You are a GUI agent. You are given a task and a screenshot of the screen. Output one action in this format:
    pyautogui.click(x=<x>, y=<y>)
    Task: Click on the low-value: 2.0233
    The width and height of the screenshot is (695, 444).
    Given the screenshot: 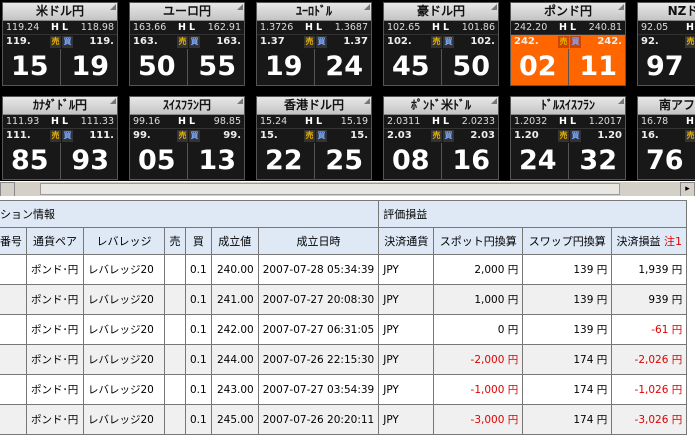 What is the action you would take?
    pyautogui.click(x=478, y=121)
    